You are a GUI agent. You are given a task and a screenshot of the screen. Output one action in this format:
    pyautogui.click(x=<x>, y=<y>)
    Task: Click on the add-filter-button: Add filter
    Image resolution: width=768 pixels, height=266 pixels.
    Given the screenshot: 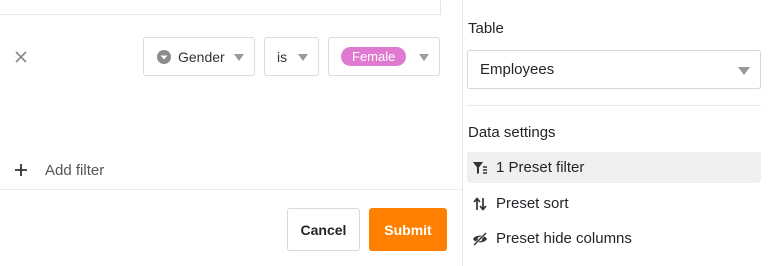 What is the action you would take?
    pyautogui.click(x=59, y=170)
    